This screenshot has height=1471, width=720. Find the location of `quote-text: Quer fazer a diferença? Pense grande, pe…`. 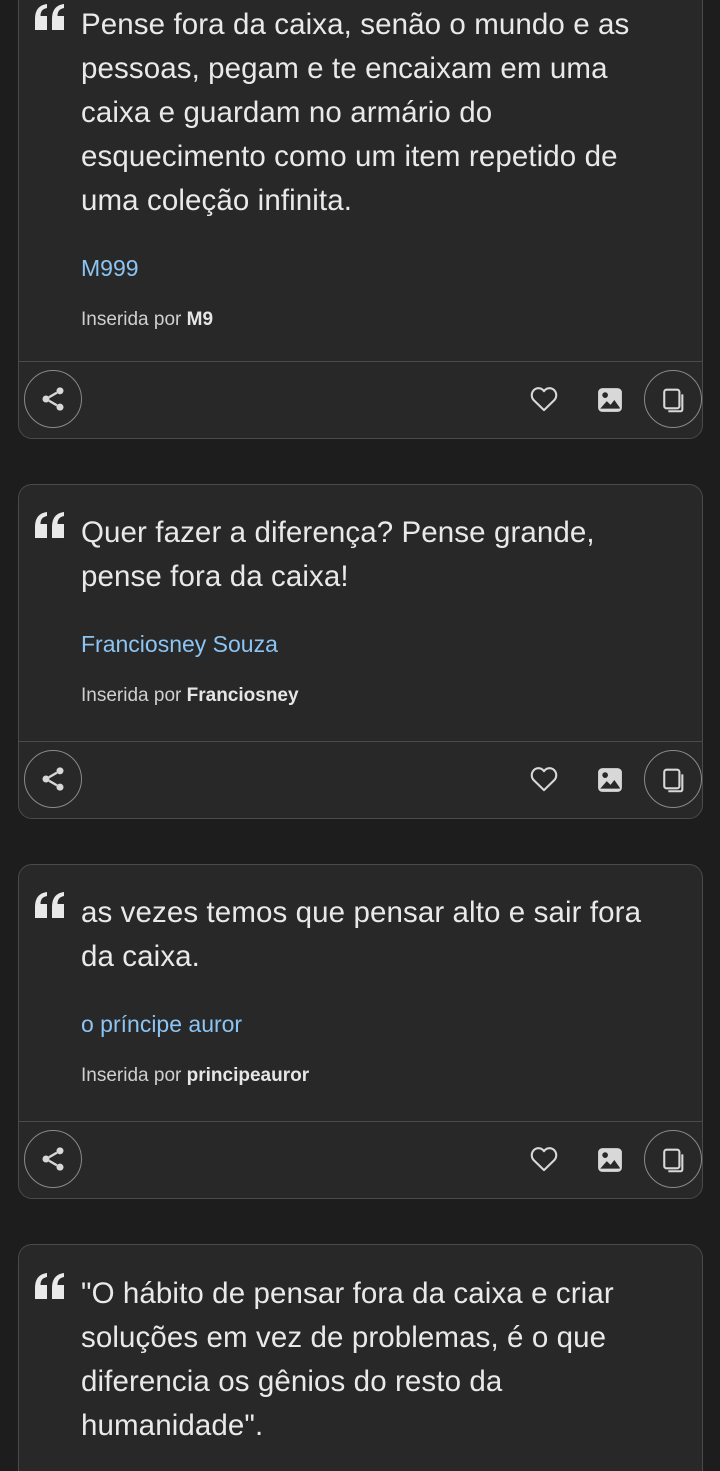

quote-text: Quer fazer a diferença? Pense grande, pe… is located at coordinates (338, 554).